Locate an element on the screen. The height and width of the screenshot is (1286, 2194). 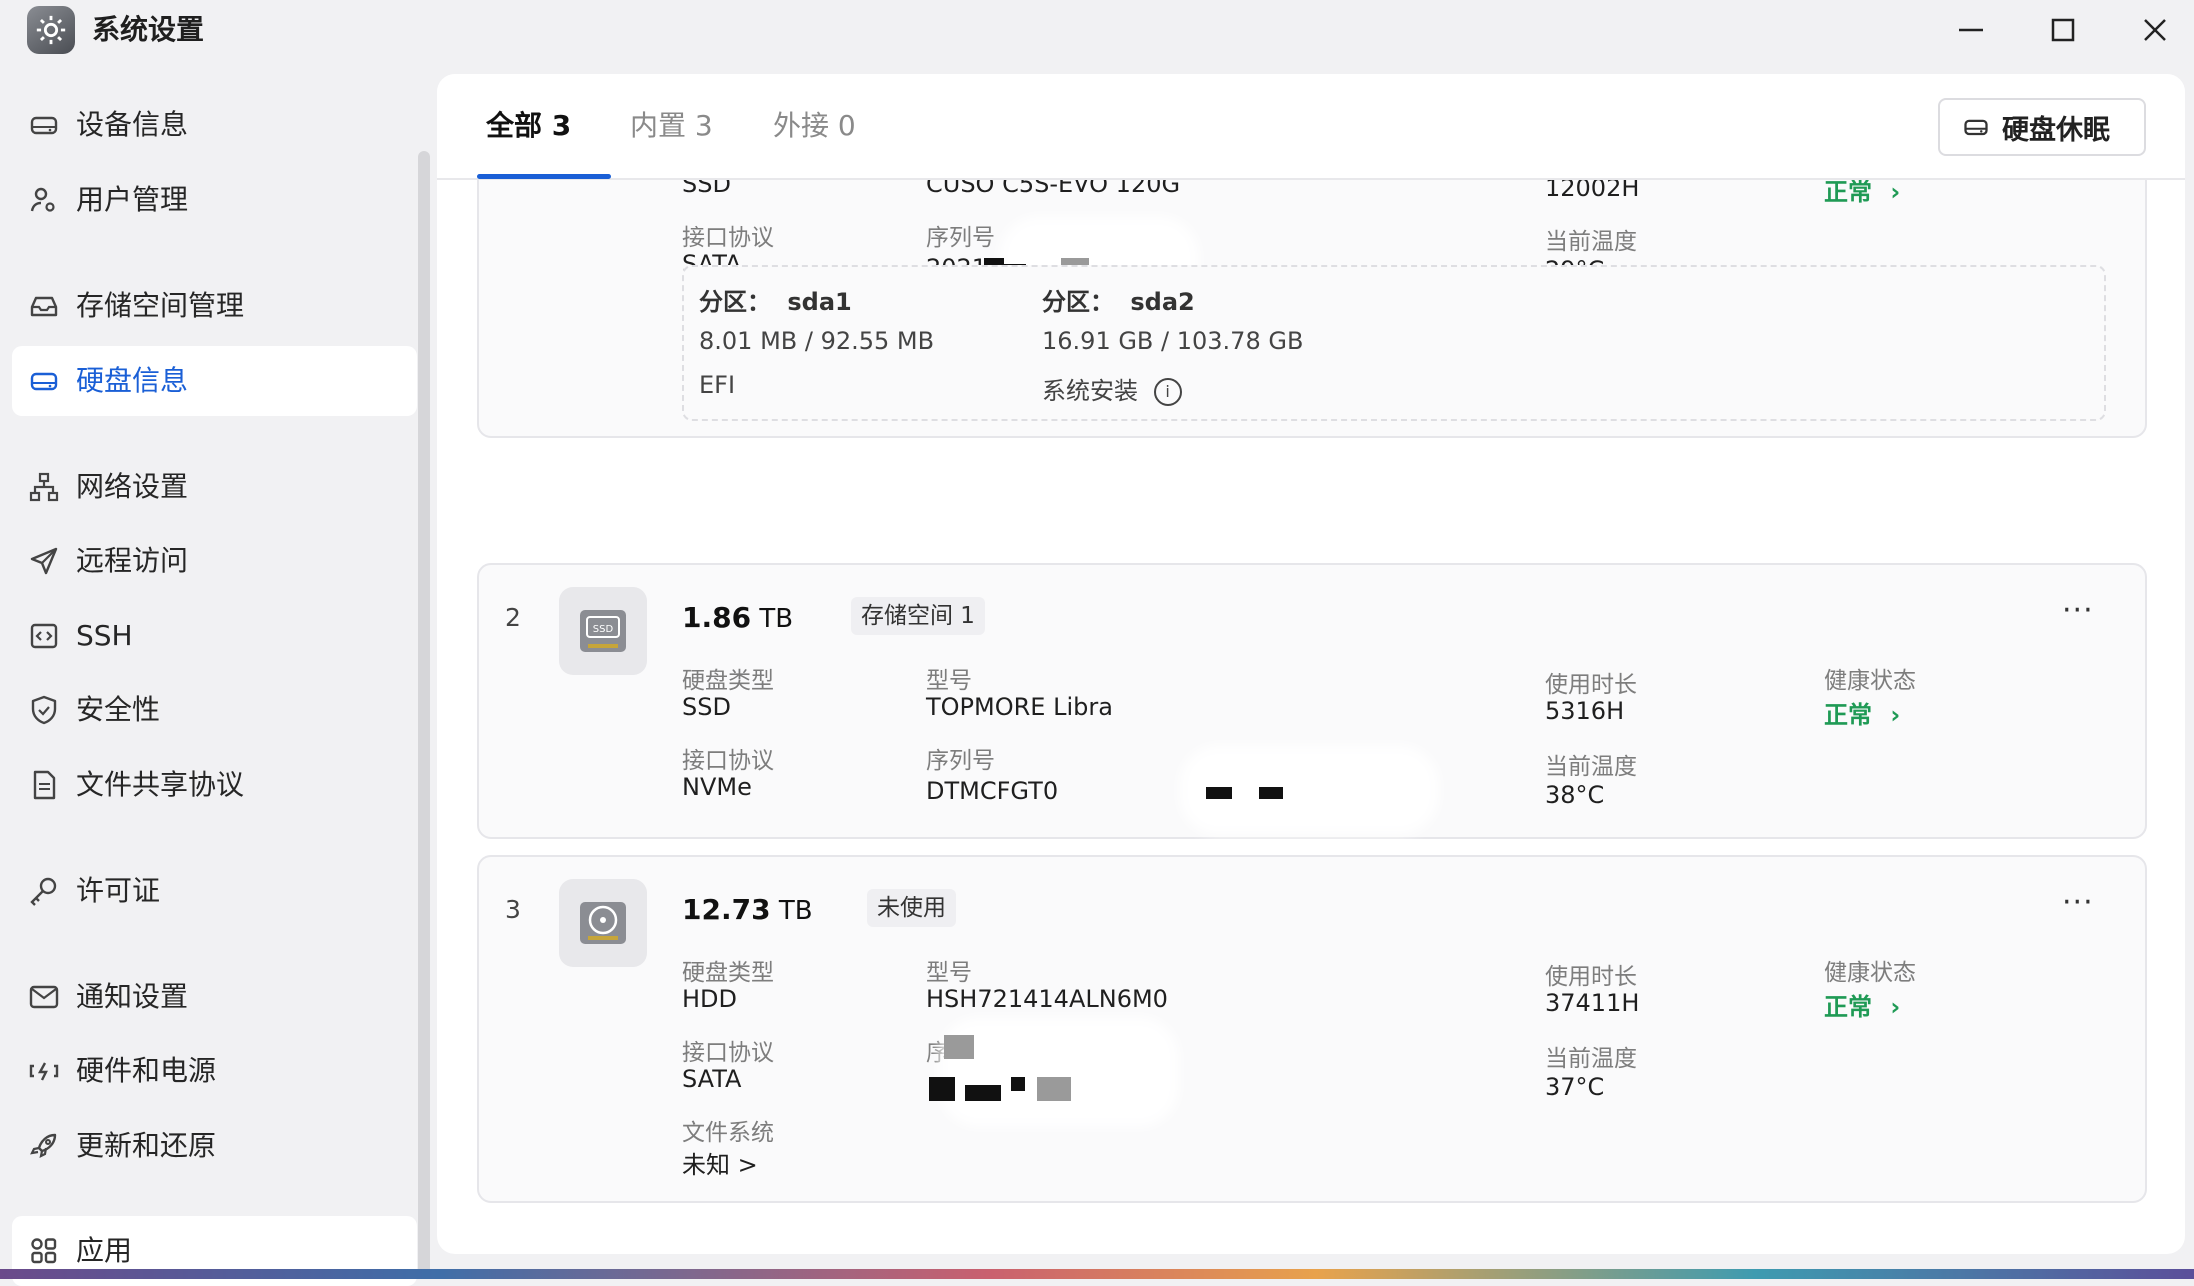
partition-name: sda1 is located at coordinates (819, 302).